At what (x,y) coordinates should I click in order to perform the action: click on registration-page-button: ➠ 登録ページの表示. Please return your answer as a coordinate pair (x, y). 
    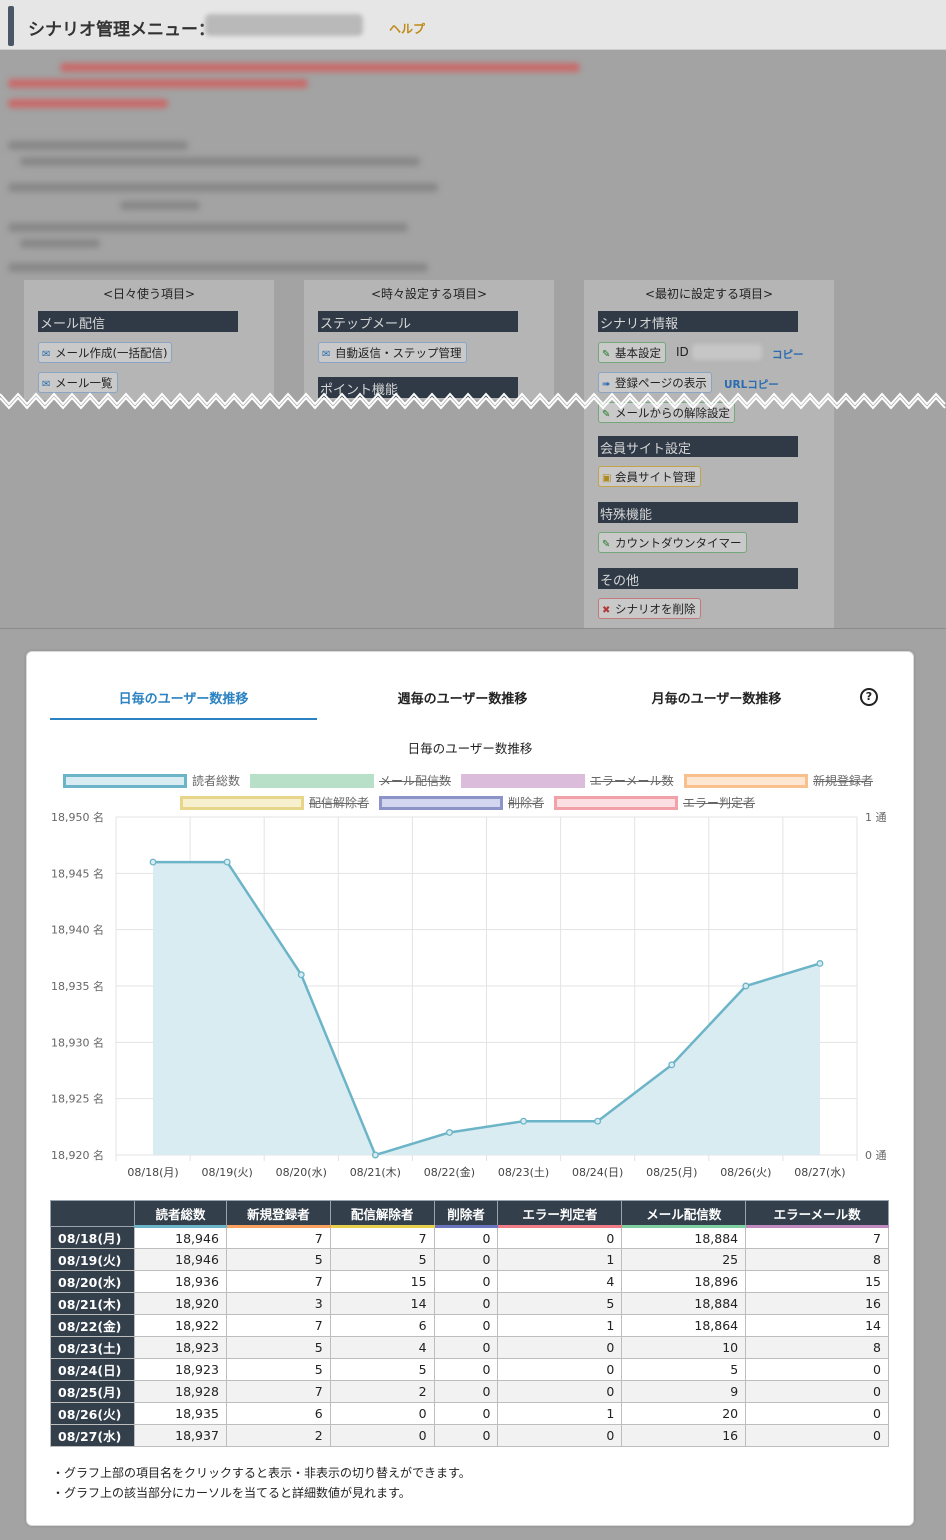
    Looking at the image, I should click on (655, 382).